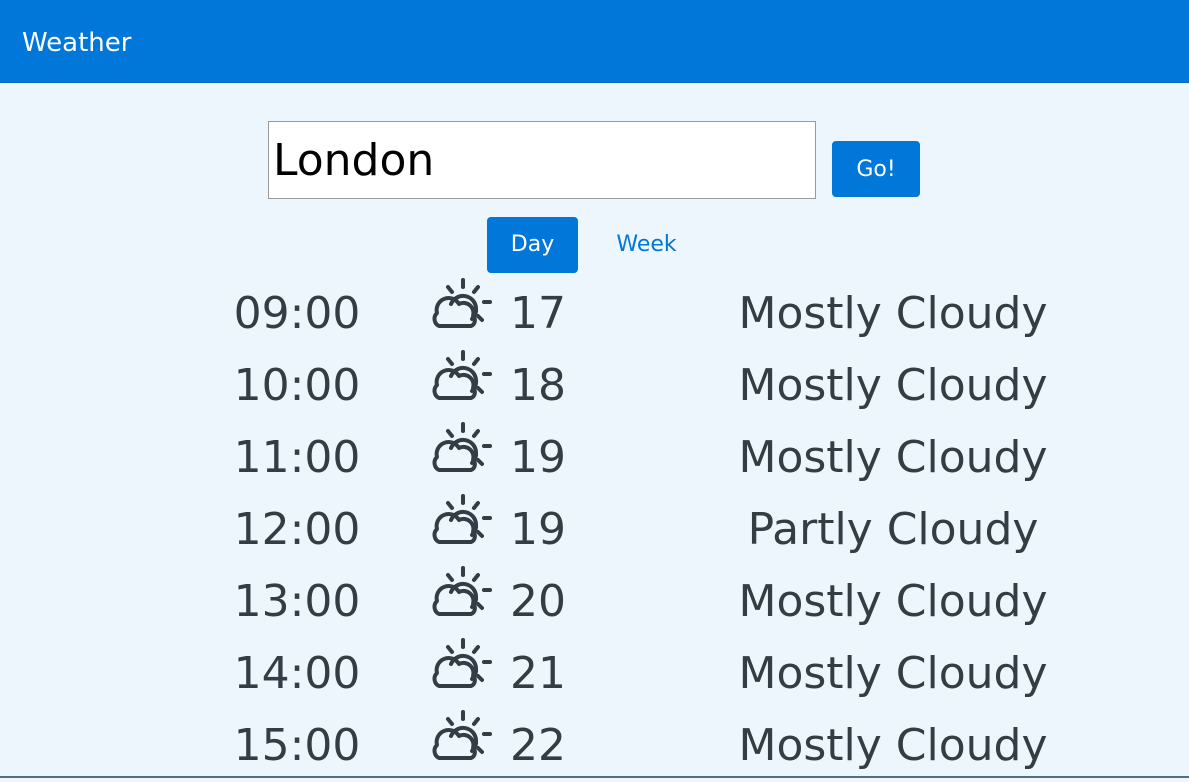  What do you see at coordinates (538, 673) in the screenshot?
I see `forecast-temperature: 21` at bounding box center [538, 673].